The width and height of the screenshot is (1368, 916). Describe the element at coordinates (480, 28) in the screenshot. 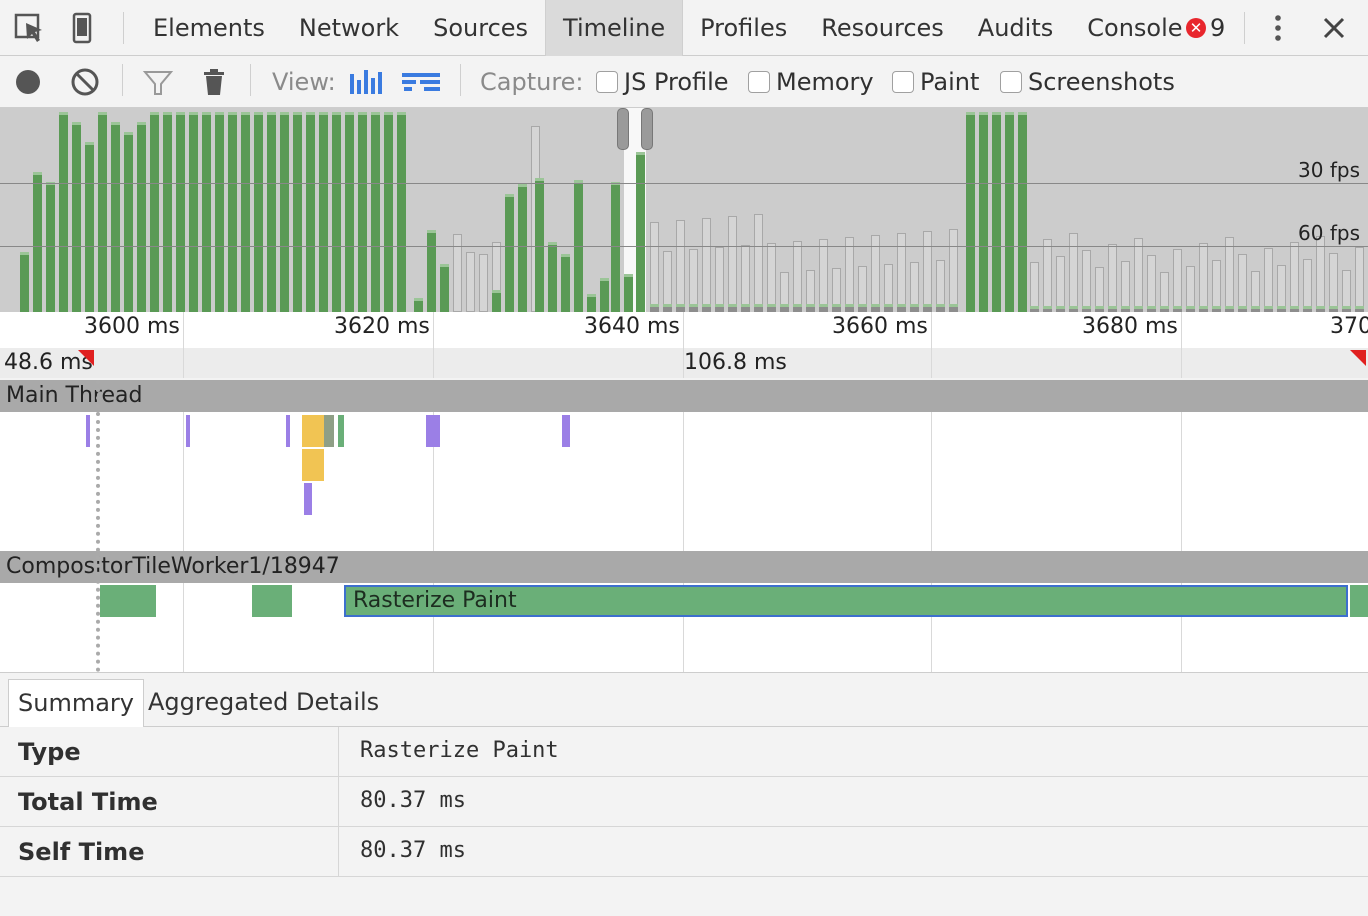

I see `tab-sources: Sources` at that location.